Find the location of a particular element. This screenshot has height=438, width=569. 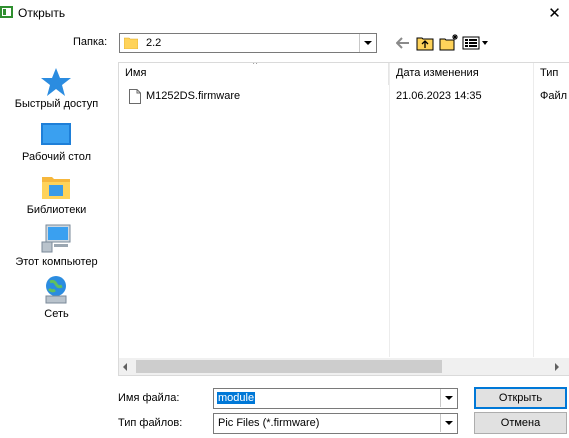

close-button: ✕ is located at coordinates (554, 13).